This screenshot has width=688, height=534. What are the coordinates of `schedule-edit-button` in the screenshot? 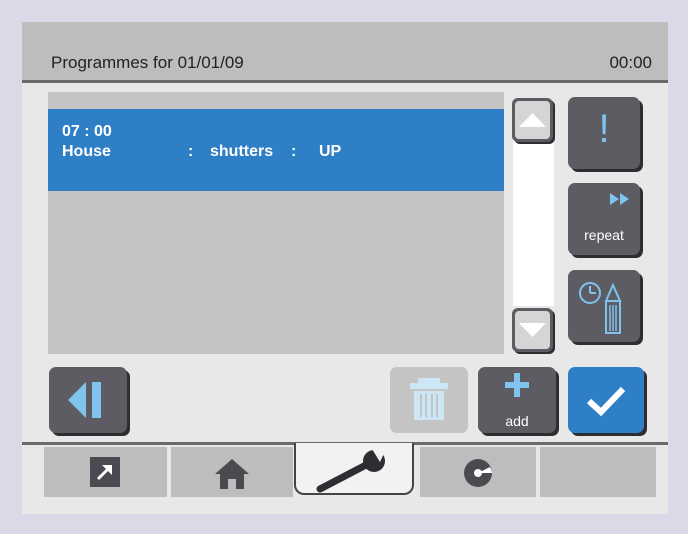 It's located at (604, 306).